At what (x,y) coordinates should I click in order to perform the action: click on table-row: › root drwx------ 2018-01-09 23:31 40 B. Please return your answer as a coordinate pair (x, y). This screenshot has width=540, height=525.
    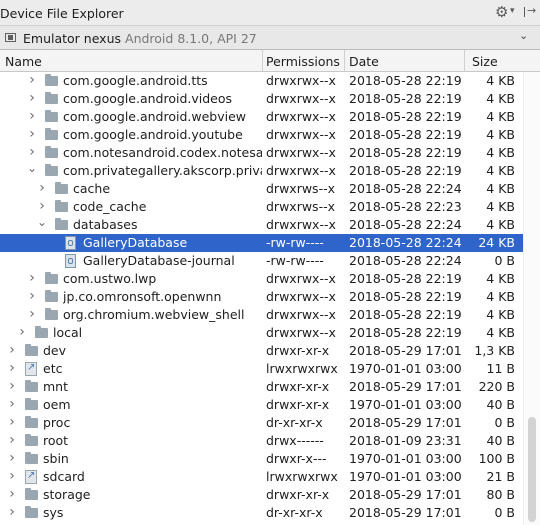
    Looking at the image, I should click on (270, 441).